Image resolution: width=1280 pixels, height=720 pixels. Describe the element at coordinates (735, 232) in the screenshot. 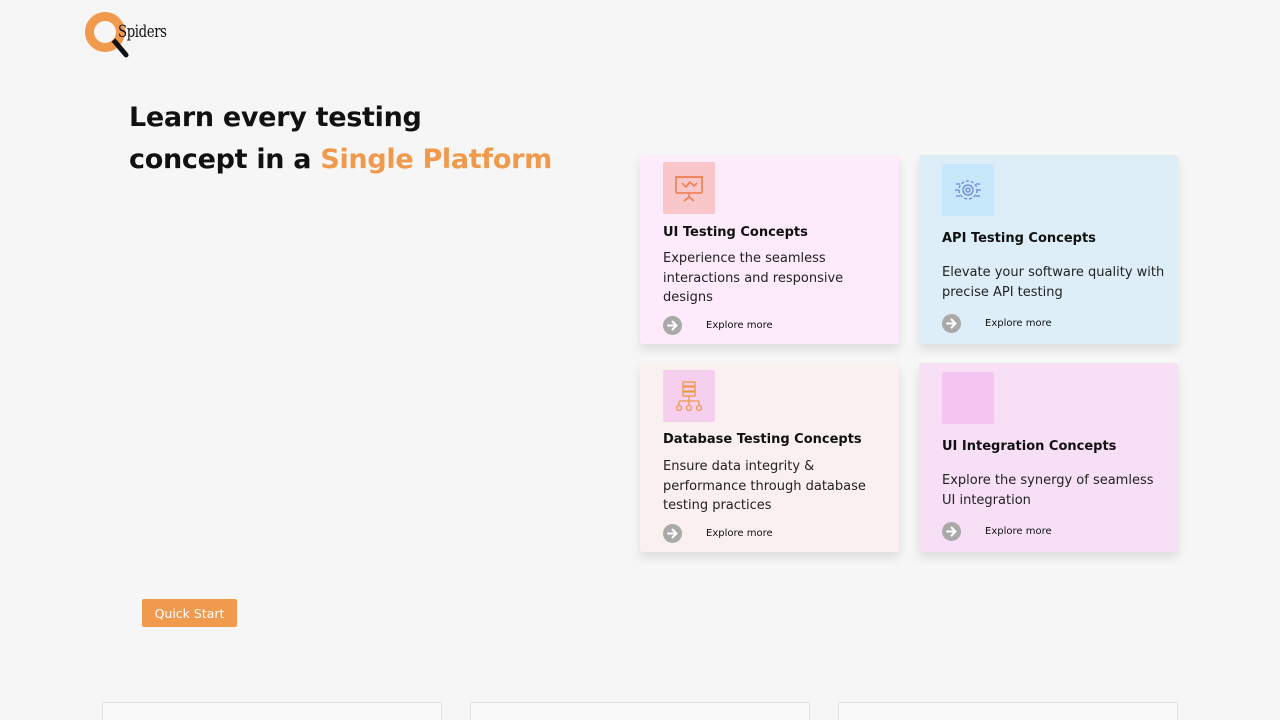

I see `card-title: UI Testing Concepts` at that location.